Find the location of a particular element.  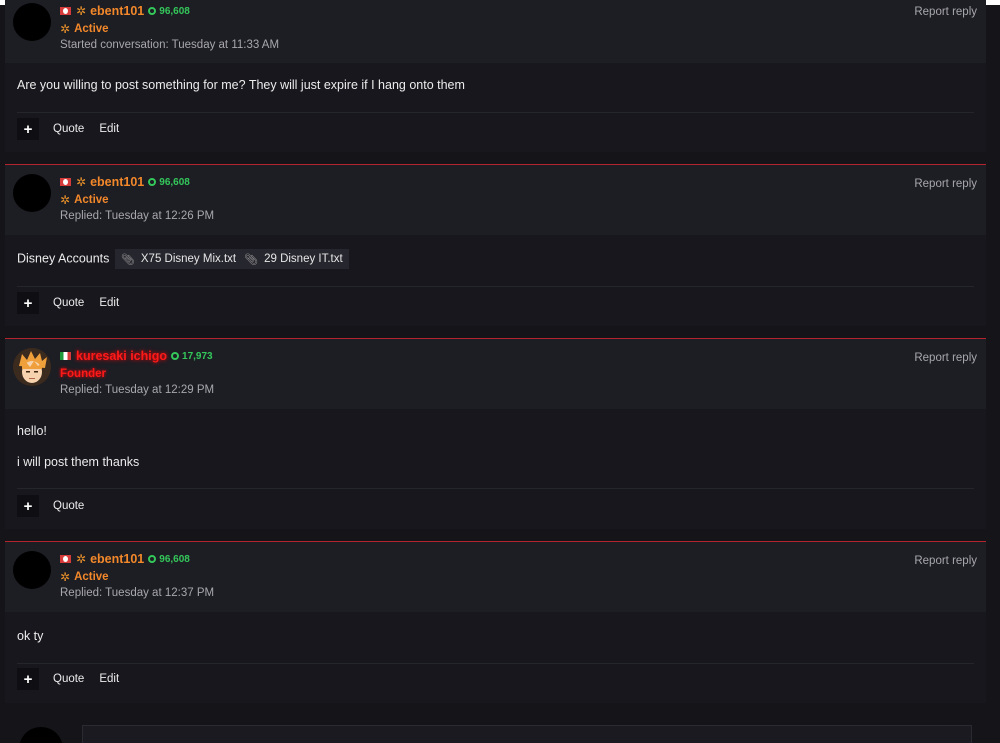

reply-editor is located at coordinates (527, 734).